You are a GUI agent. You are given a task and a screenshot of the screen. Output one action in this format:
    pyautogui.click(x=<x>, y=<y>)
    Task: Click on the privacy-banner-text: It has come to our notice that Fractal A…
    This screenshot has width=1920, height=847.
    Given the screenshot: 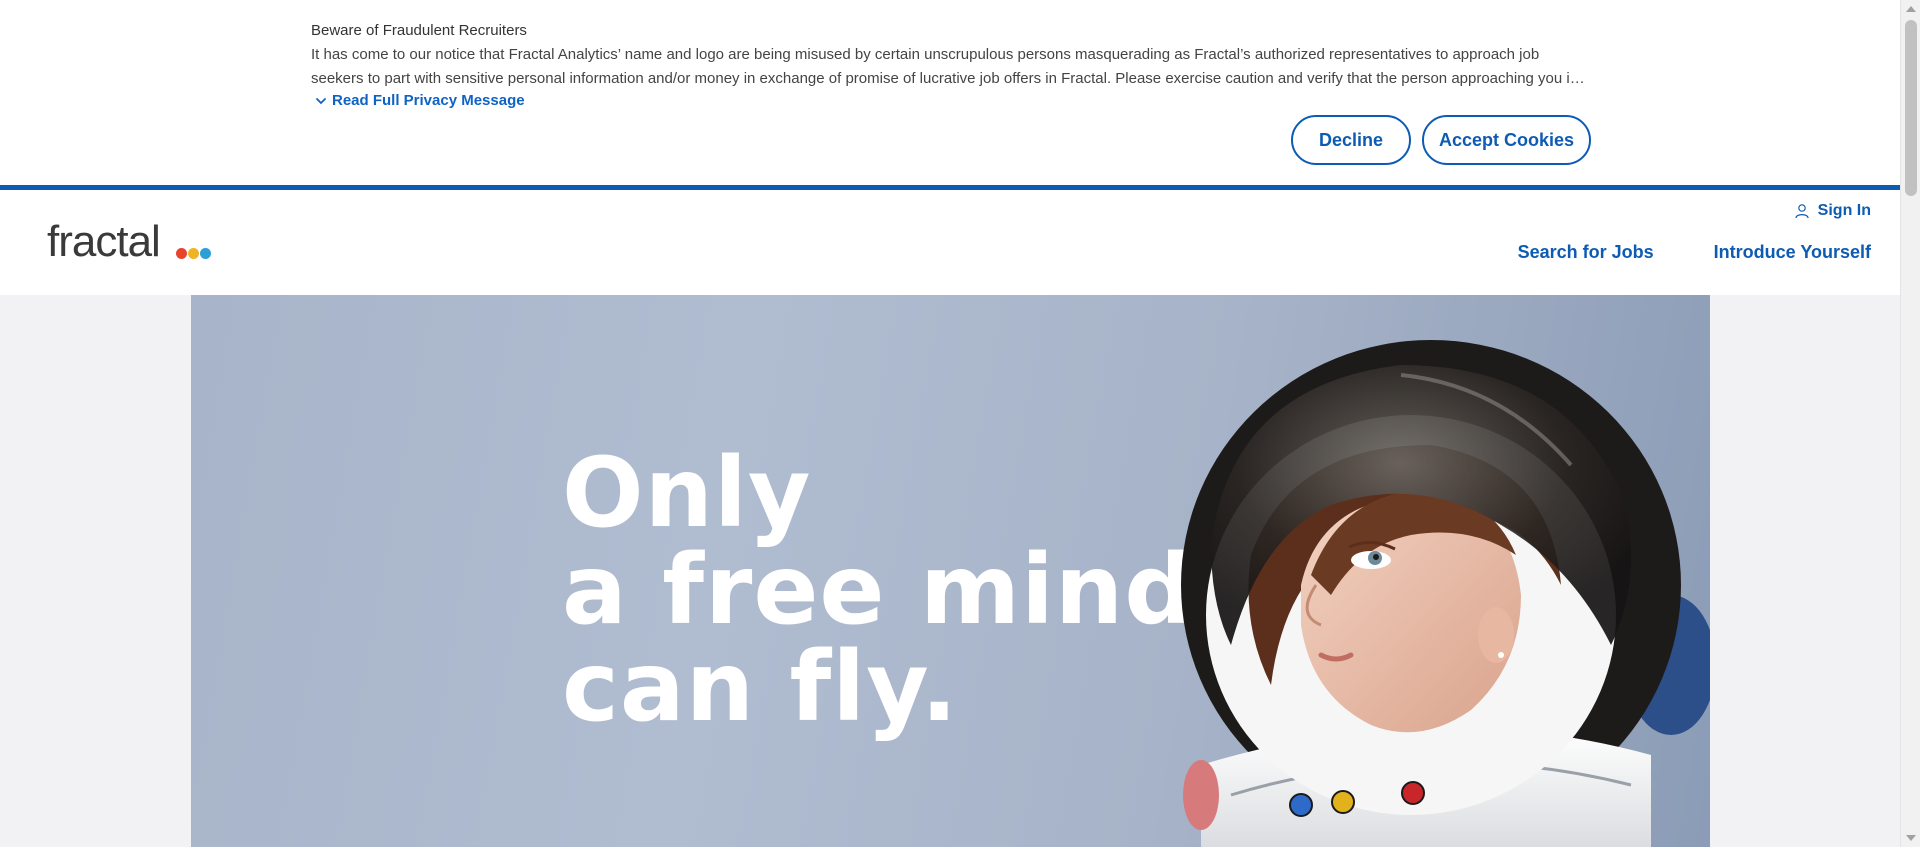 What is the action you would take?
    pyautogui.click(x=948, y=66)
    